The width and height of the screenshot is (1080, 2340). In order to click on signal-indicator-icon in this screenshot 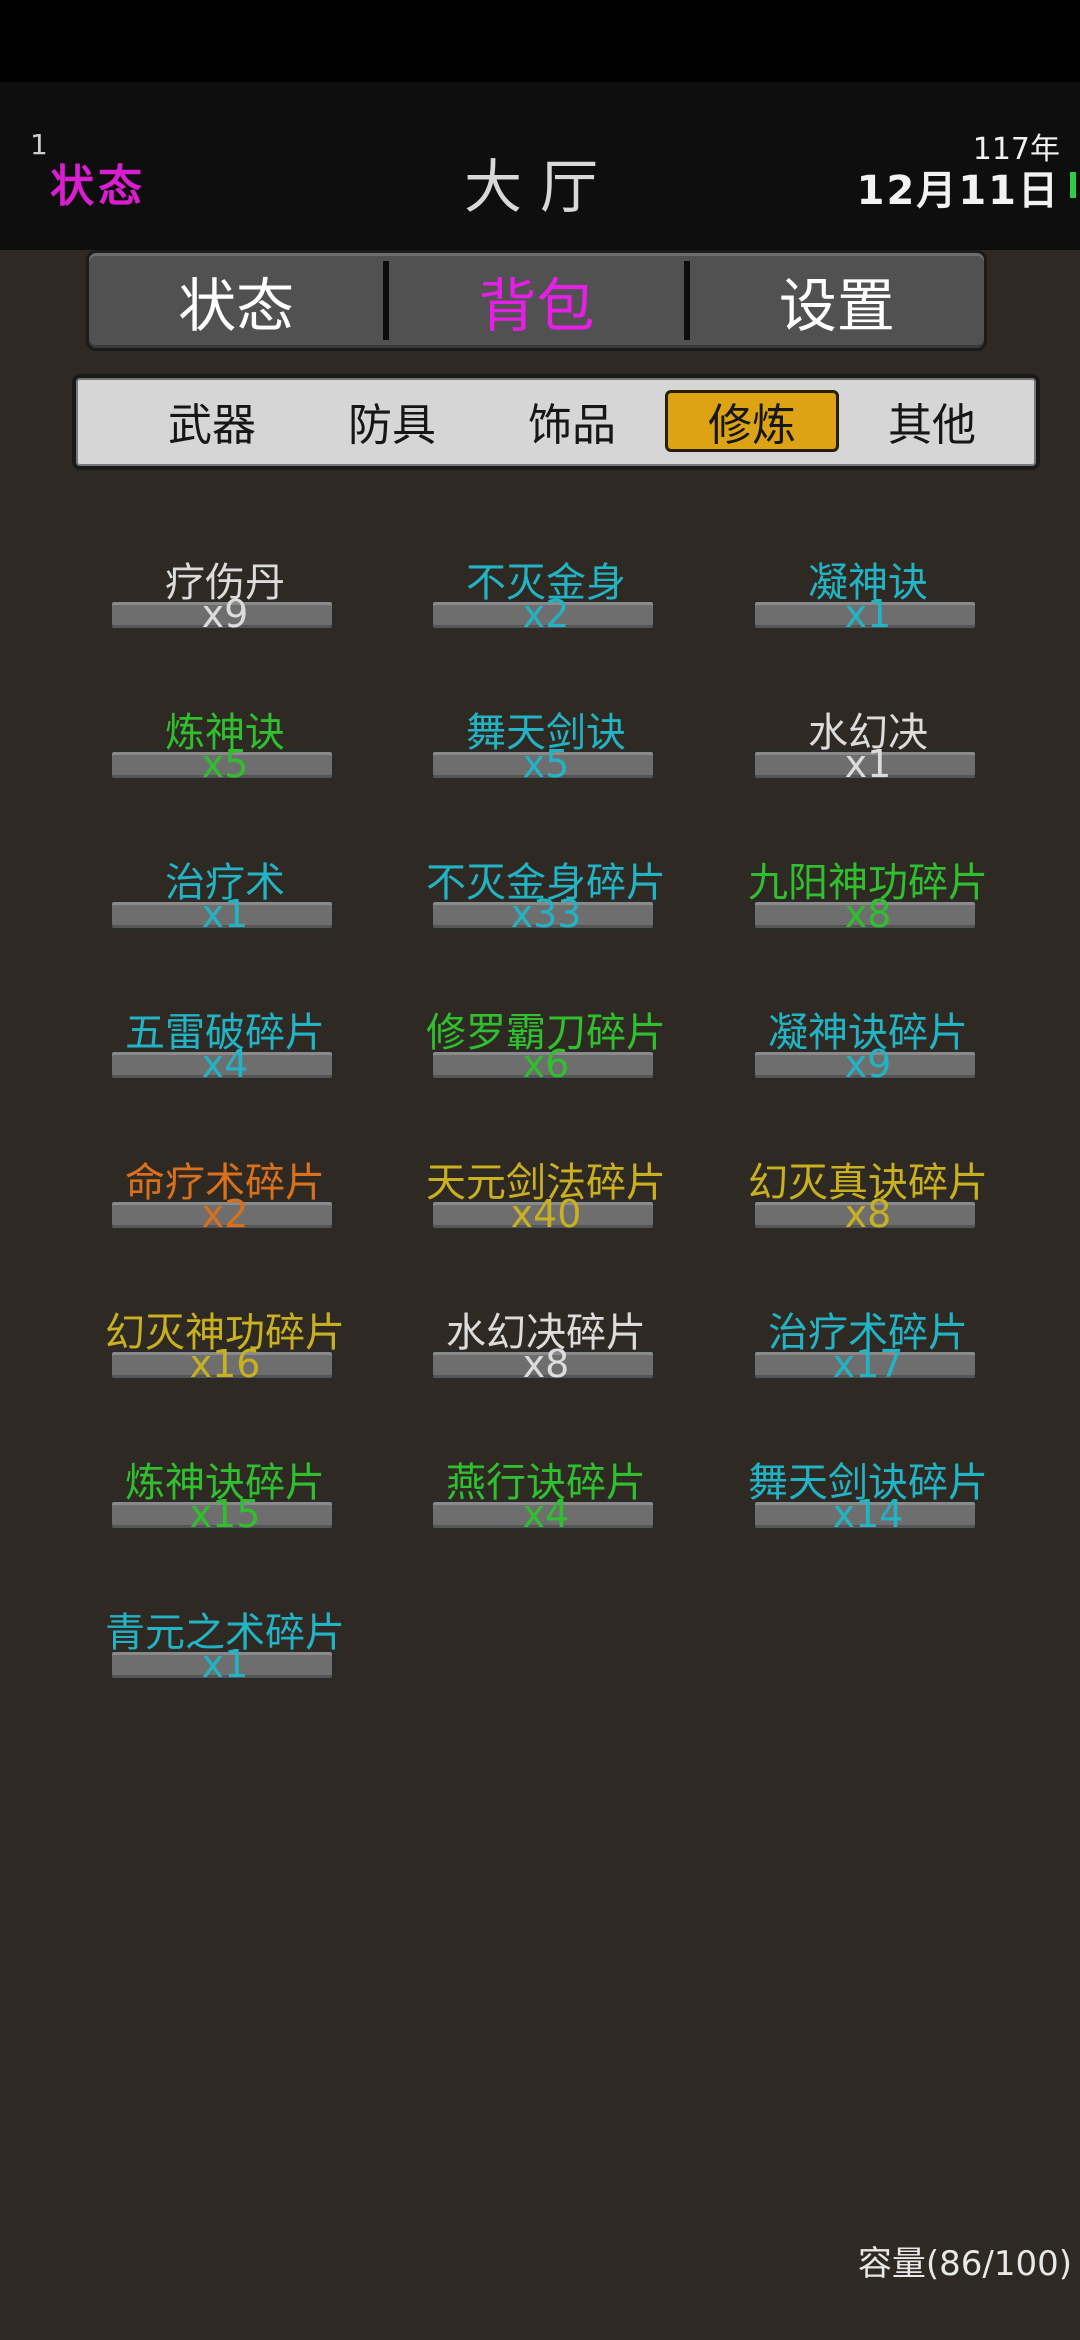, I will do `click(1073, 185)`.